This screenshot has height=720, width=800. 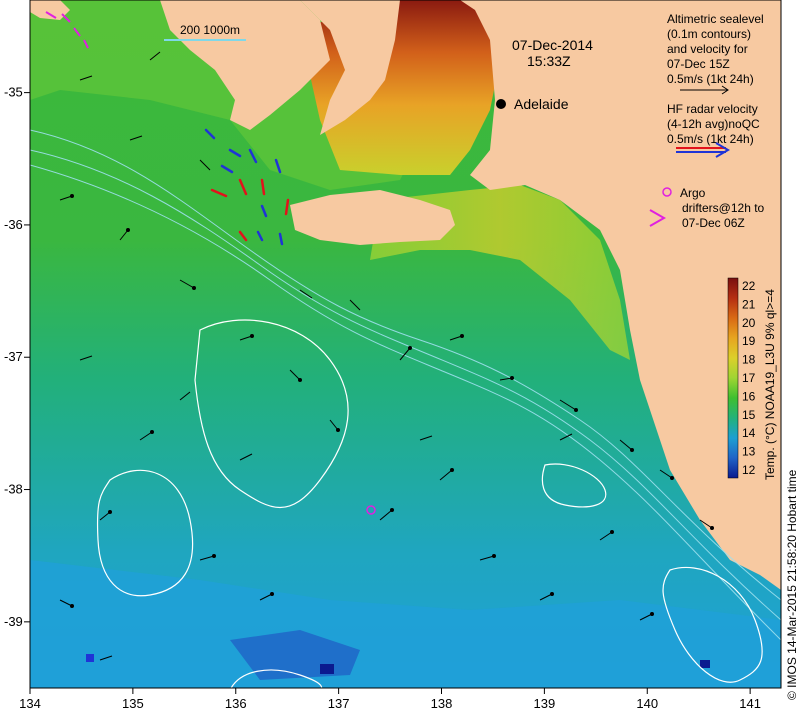 What do you see at coordinates (749, 304) in the screenshot?
I see `colorbar-tick-label: 21` at bounding box center [749, 304].